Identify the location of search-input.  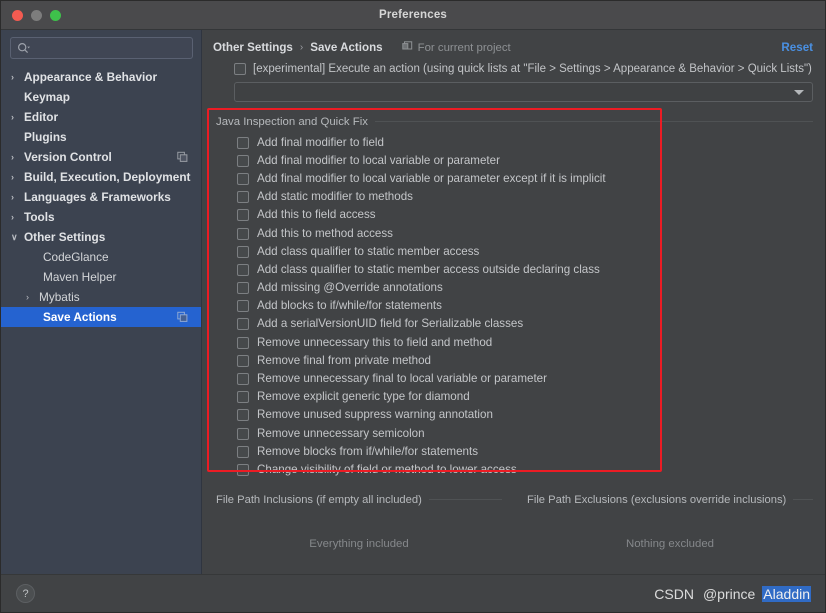
(101, 48).